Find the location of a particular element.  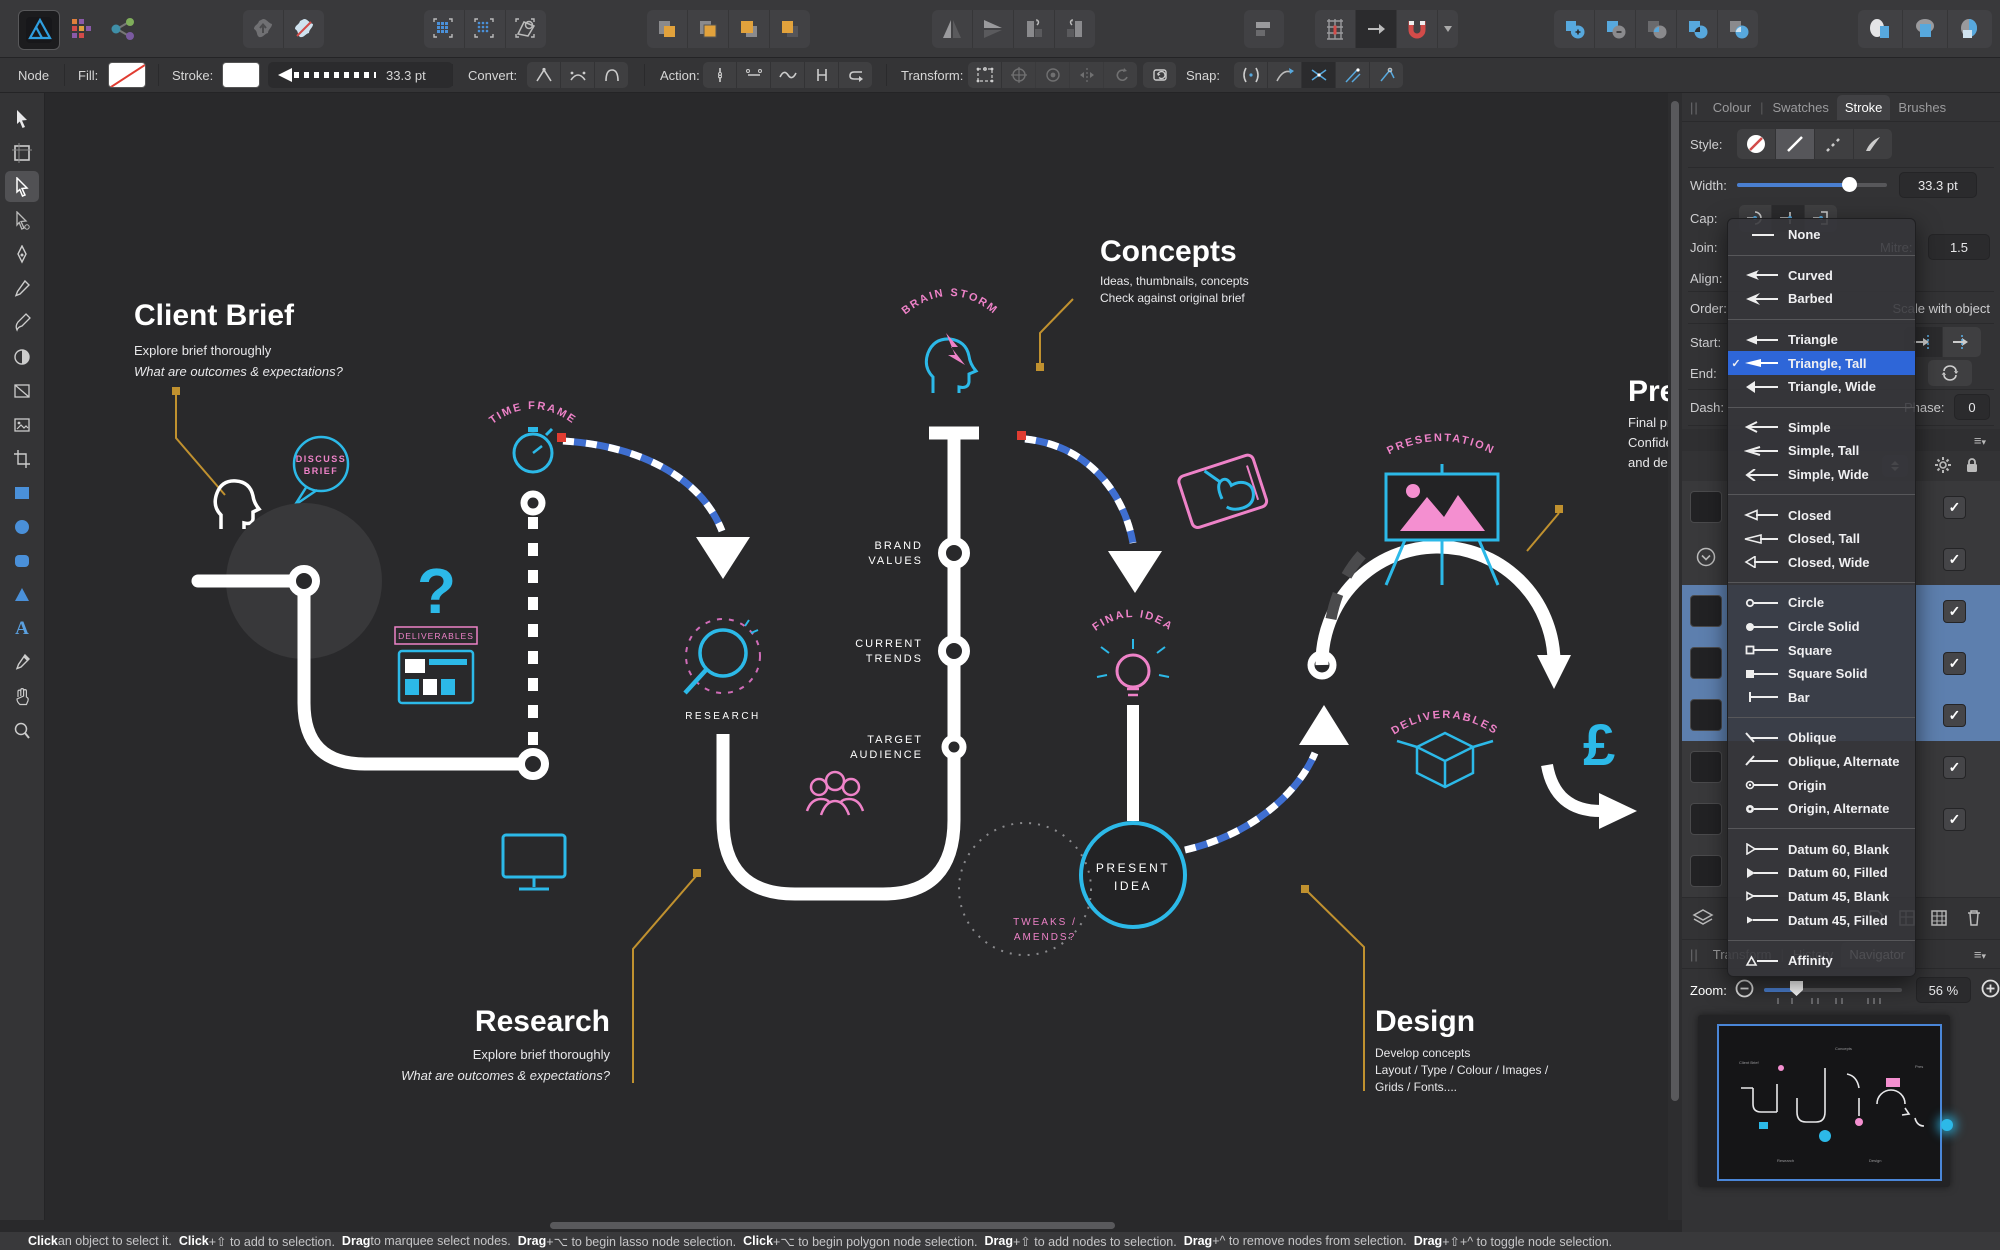

plane-edit-icon is located at coordinates (526, 29).